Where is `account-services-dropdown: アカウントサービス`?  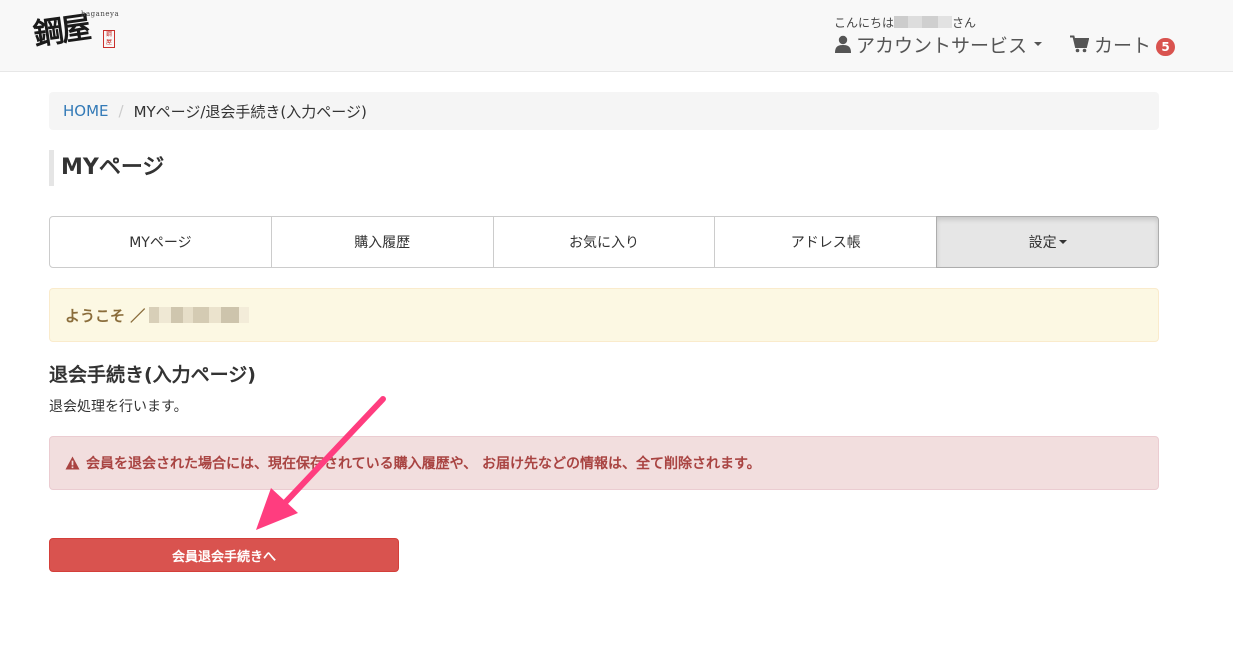
account-services-dropdown: アカウントサービス is located at coordinates (938, 44).